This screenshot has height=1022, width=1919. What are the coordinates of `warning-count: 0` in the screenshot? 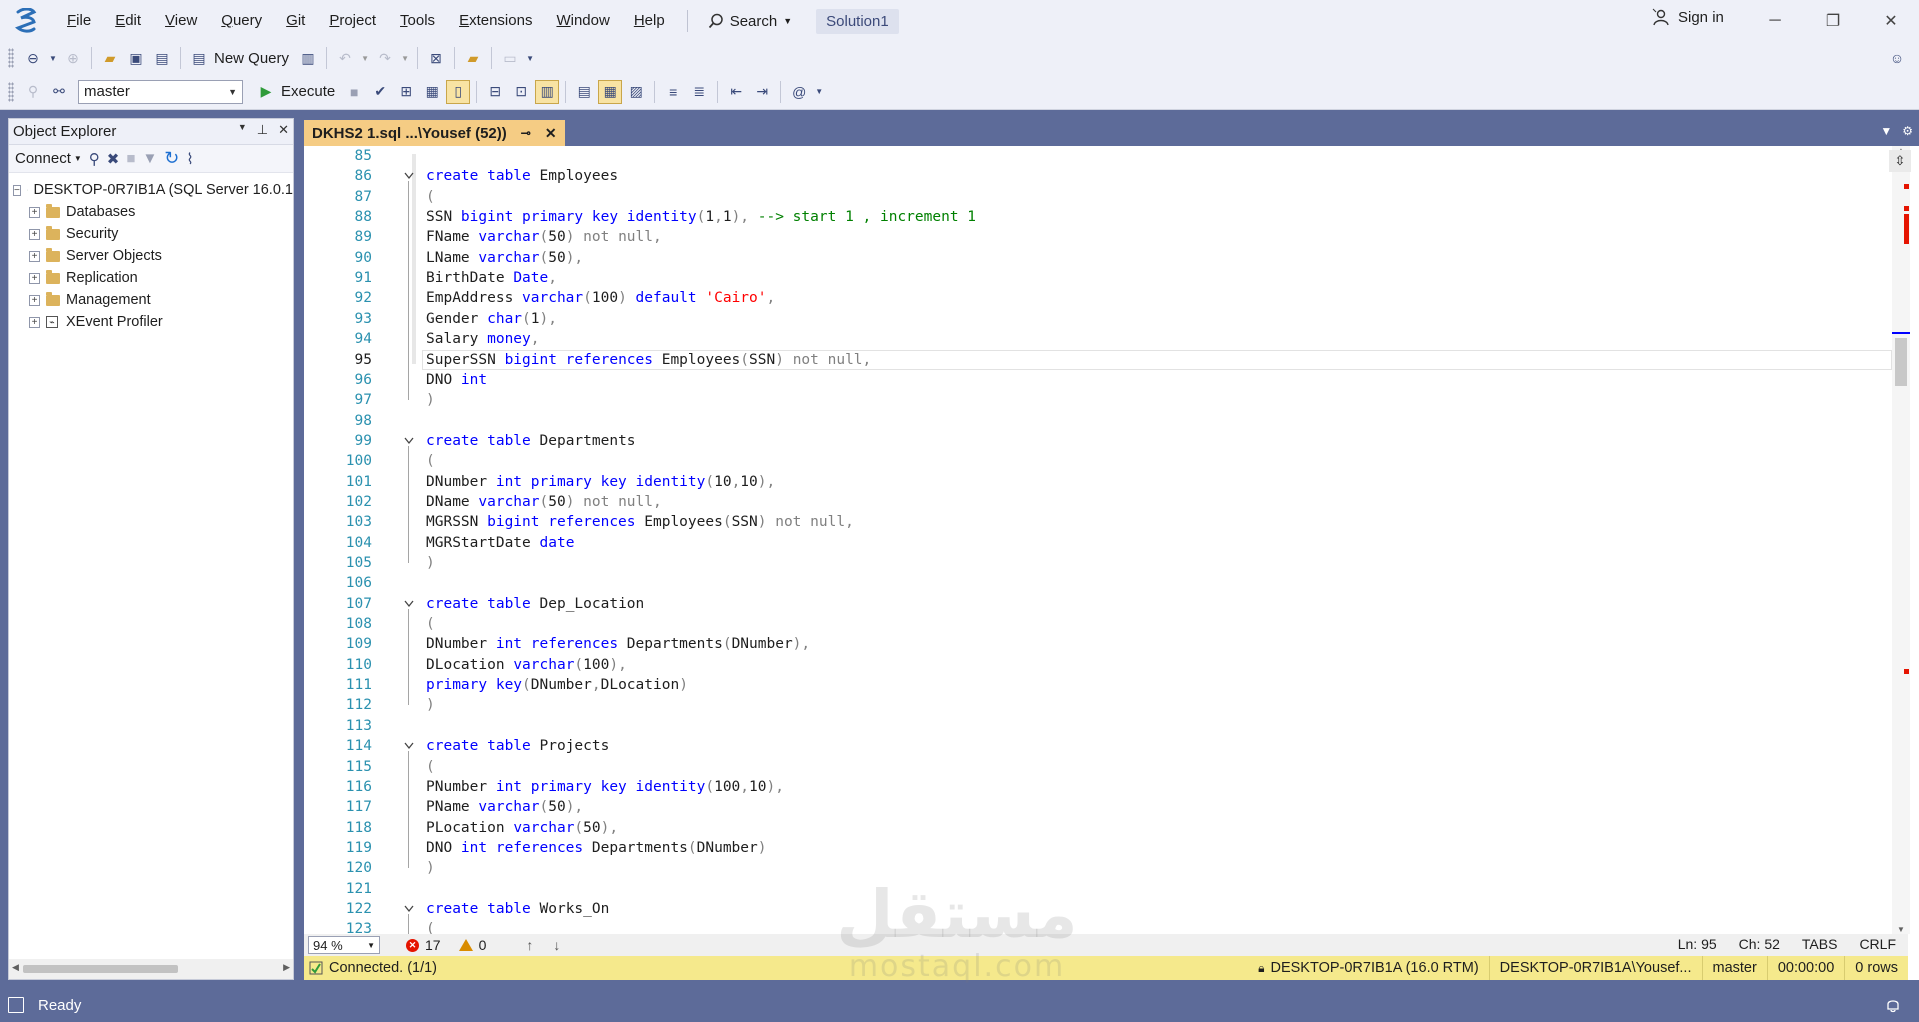 It's located at (472, 945).